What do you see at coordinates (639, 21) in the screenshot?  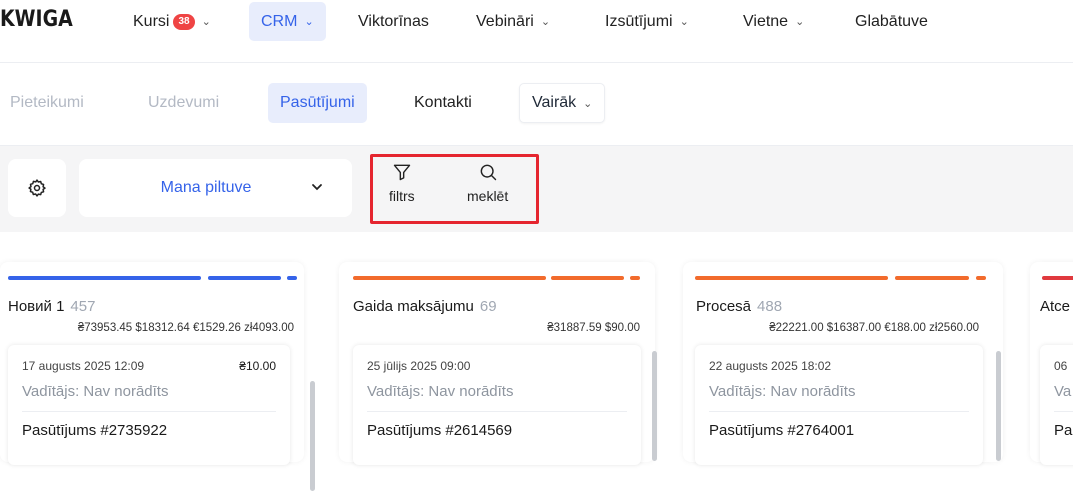 I see `nav-item-label: Izsūtījumi` at bounding box center [639, 21].